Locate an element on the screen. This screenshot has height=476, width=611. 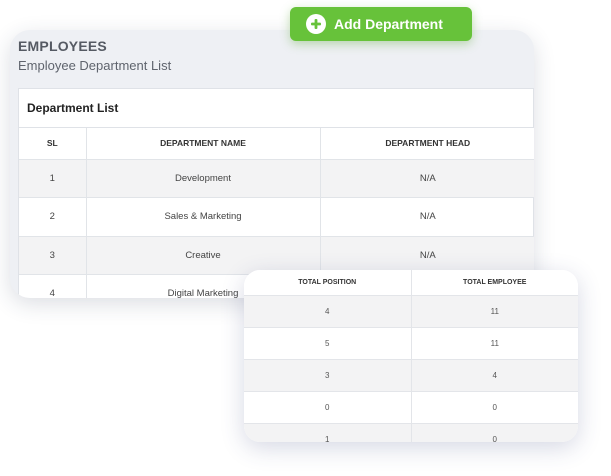
cell-sl: 2 is located at coordinates (53, 217).